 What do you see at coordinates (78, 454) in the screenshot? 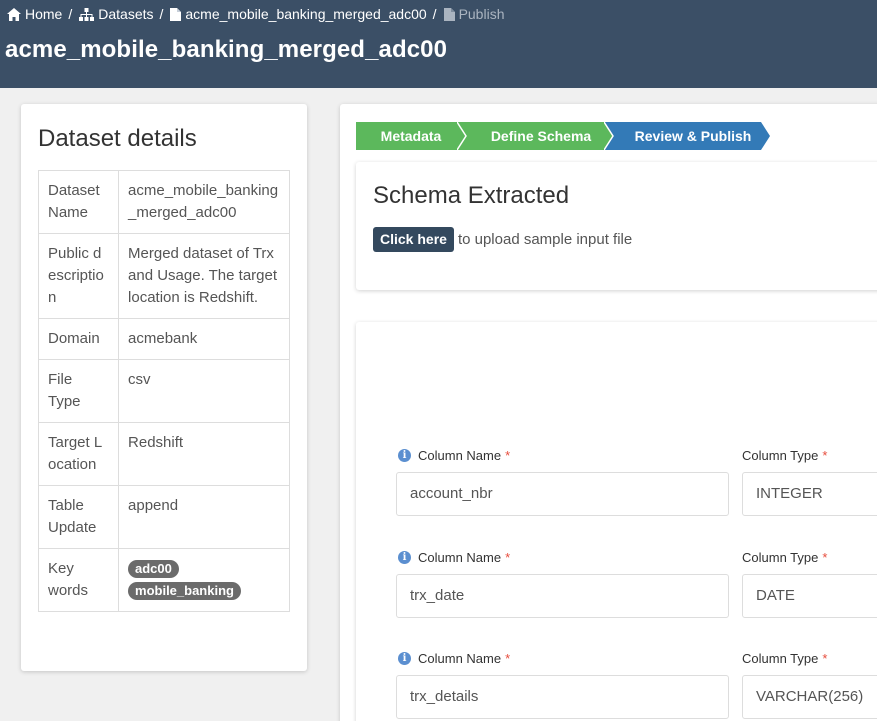
I see `detail-key: Target Location` at bounding box center [78, 454].